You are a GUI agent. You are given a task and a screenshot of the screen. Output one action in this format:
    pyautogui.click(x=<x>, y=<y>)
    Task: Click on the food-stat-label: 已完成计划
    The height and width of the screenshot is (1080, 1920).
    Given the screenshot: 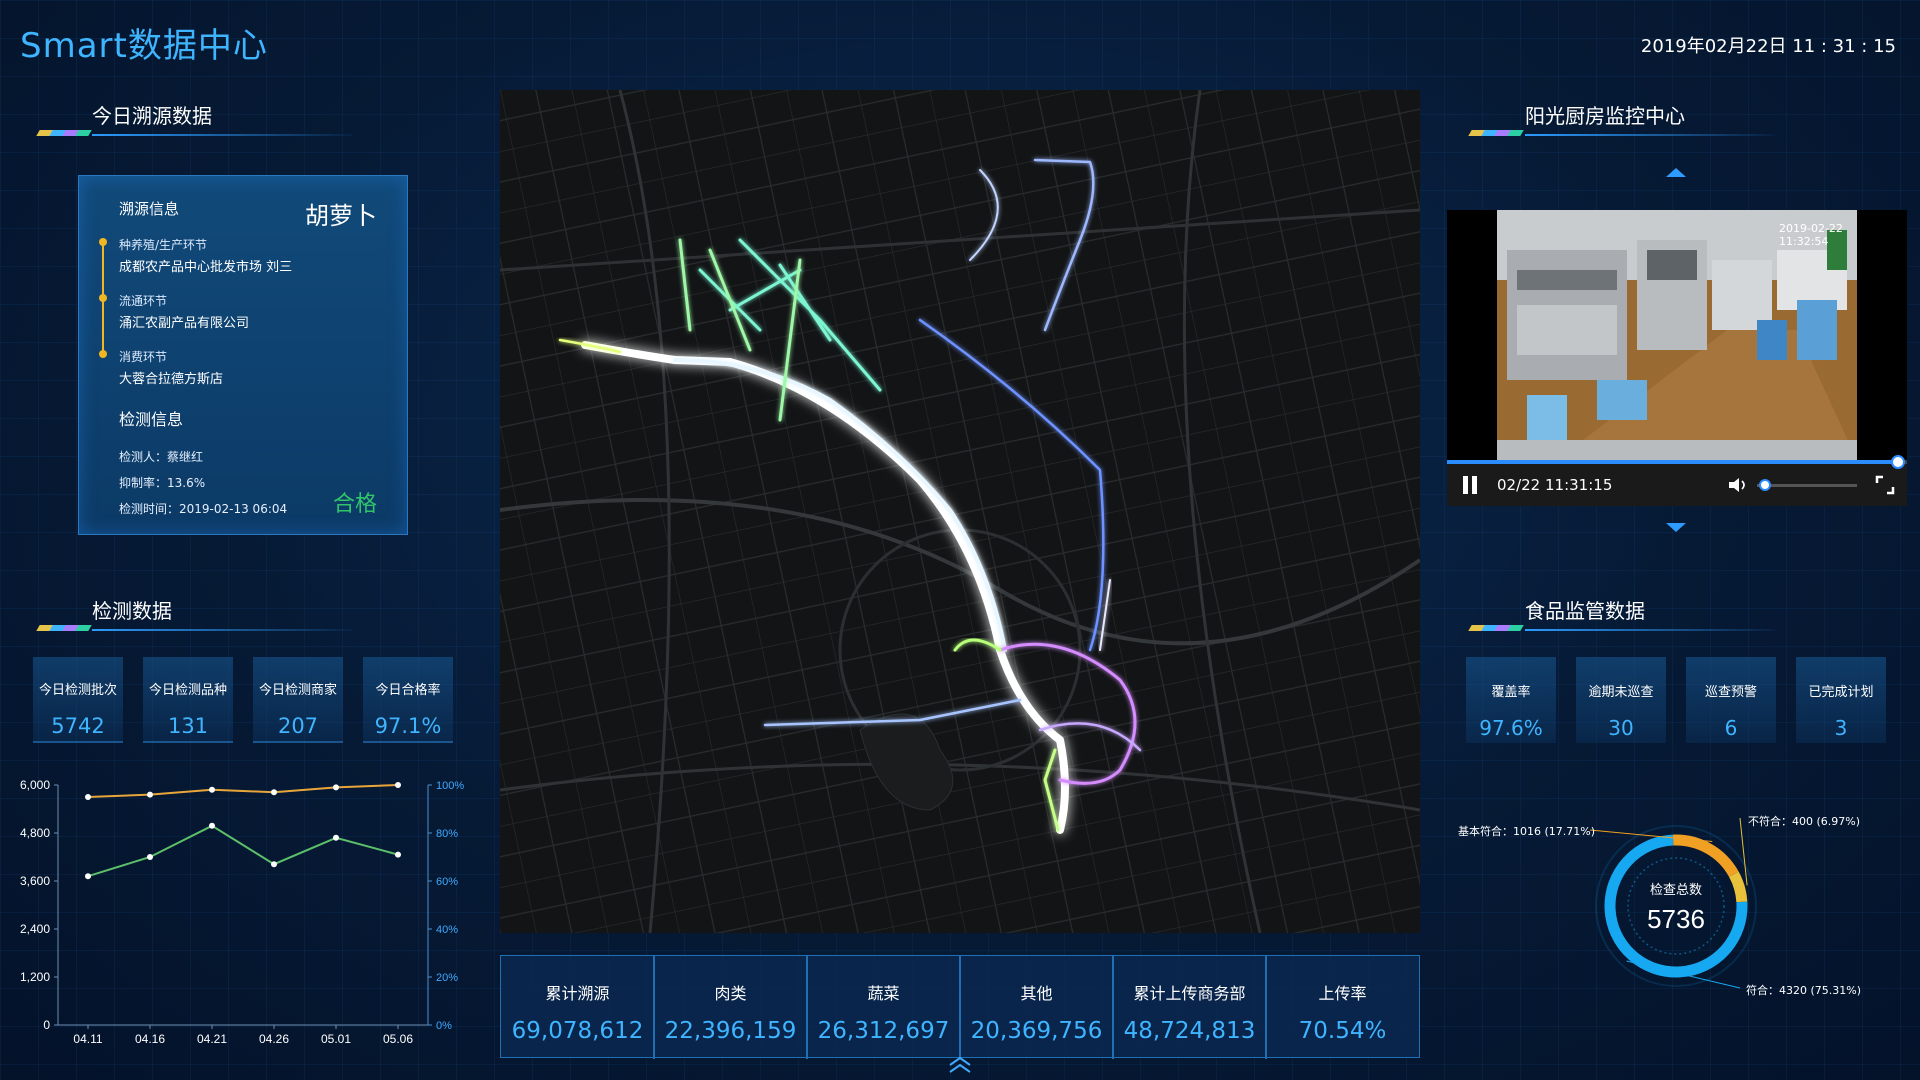 What is the action you would take?
    pyautogui.click(x=1841, y=692)
    